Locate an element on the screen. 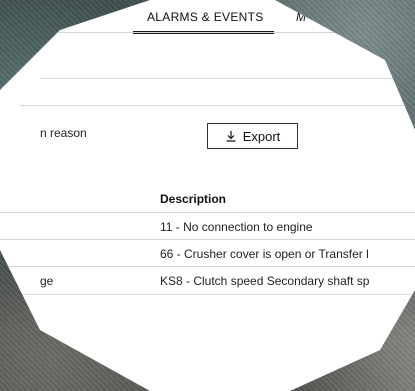  description-column-header: Description is located at coordinates (193, 199).